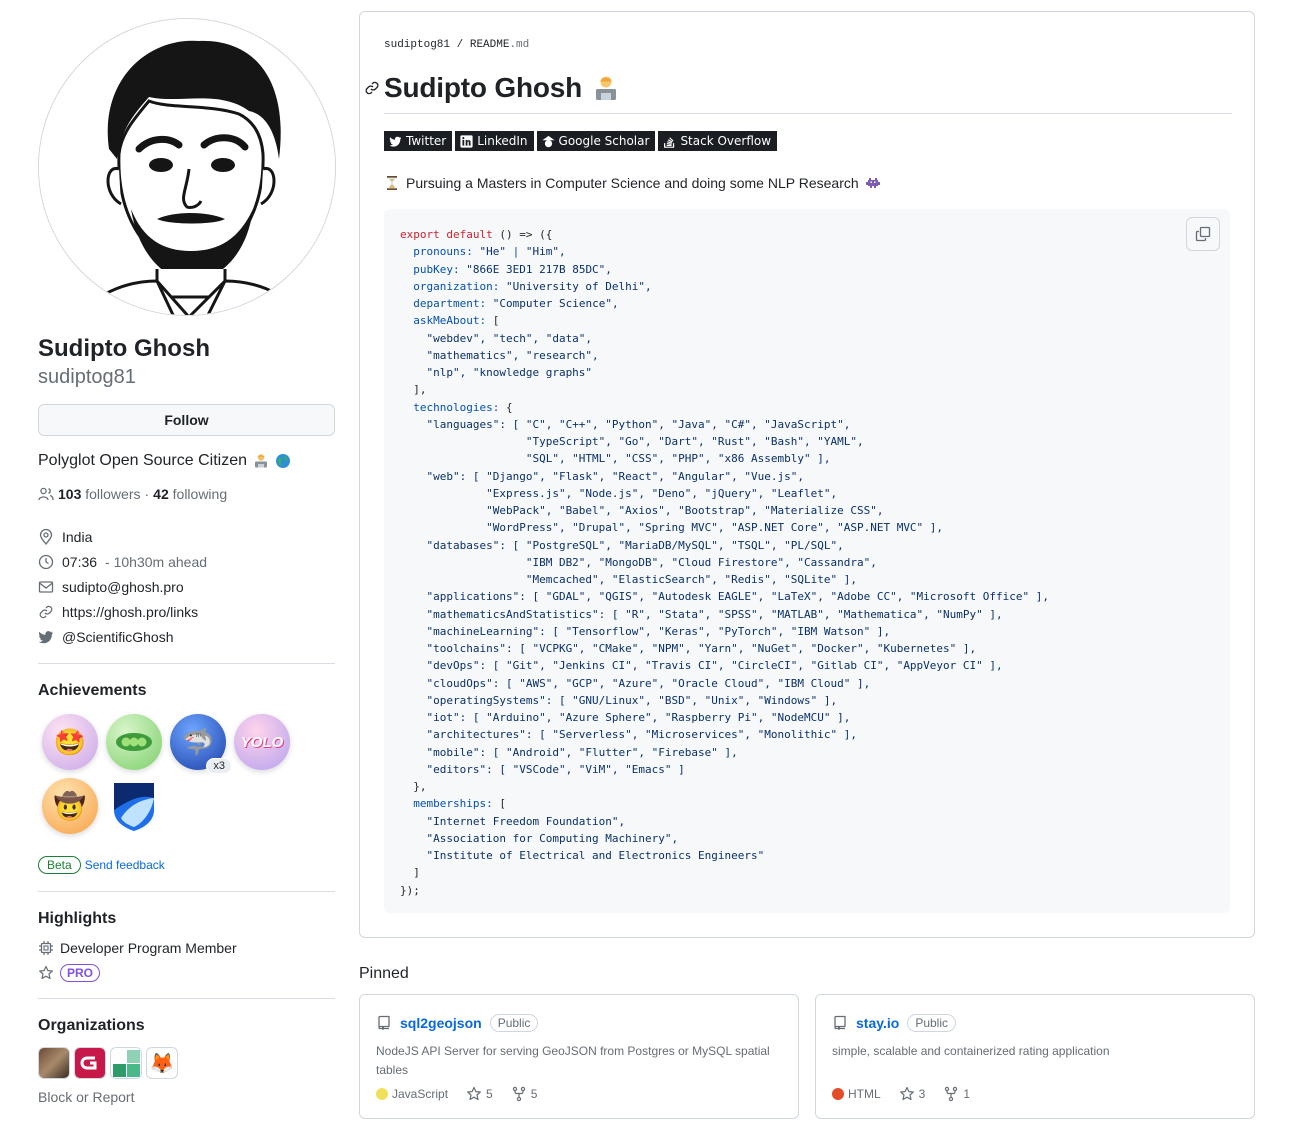 The height and width of the screenshot is (1130, 1293). I want to click on repo-link: sql2geojson, so click(441, 1023).